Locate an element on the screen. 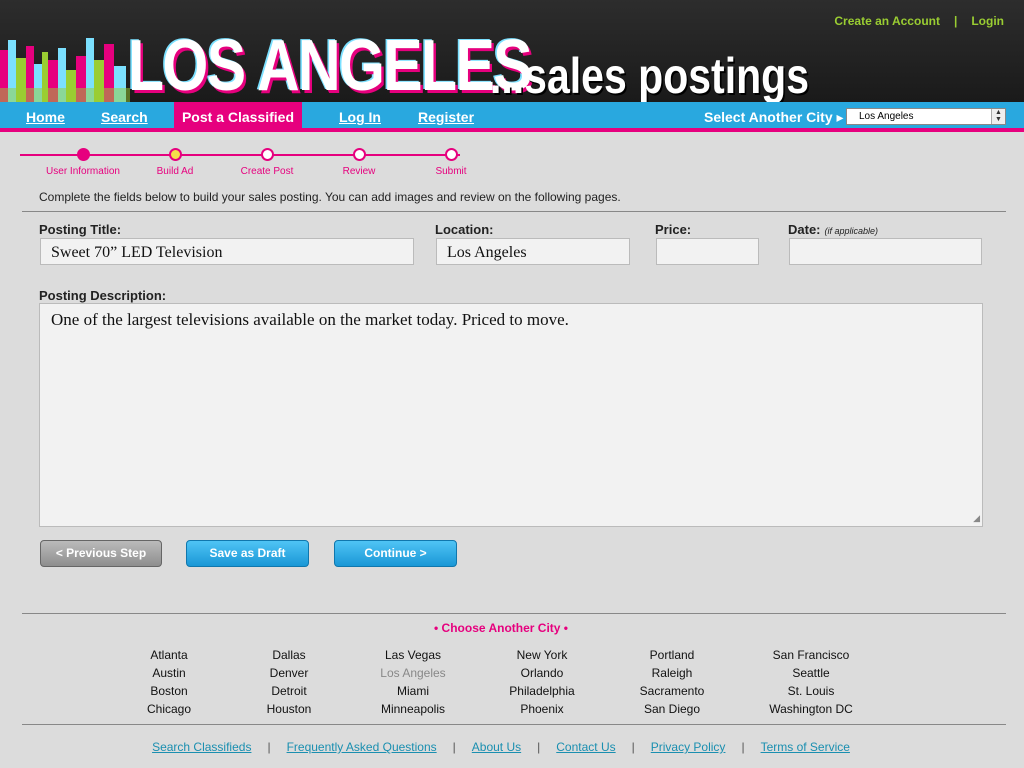 The width and height of the screenshot is (1024, 768). city-link: Philadelphia is located at coordinates (542, 691).